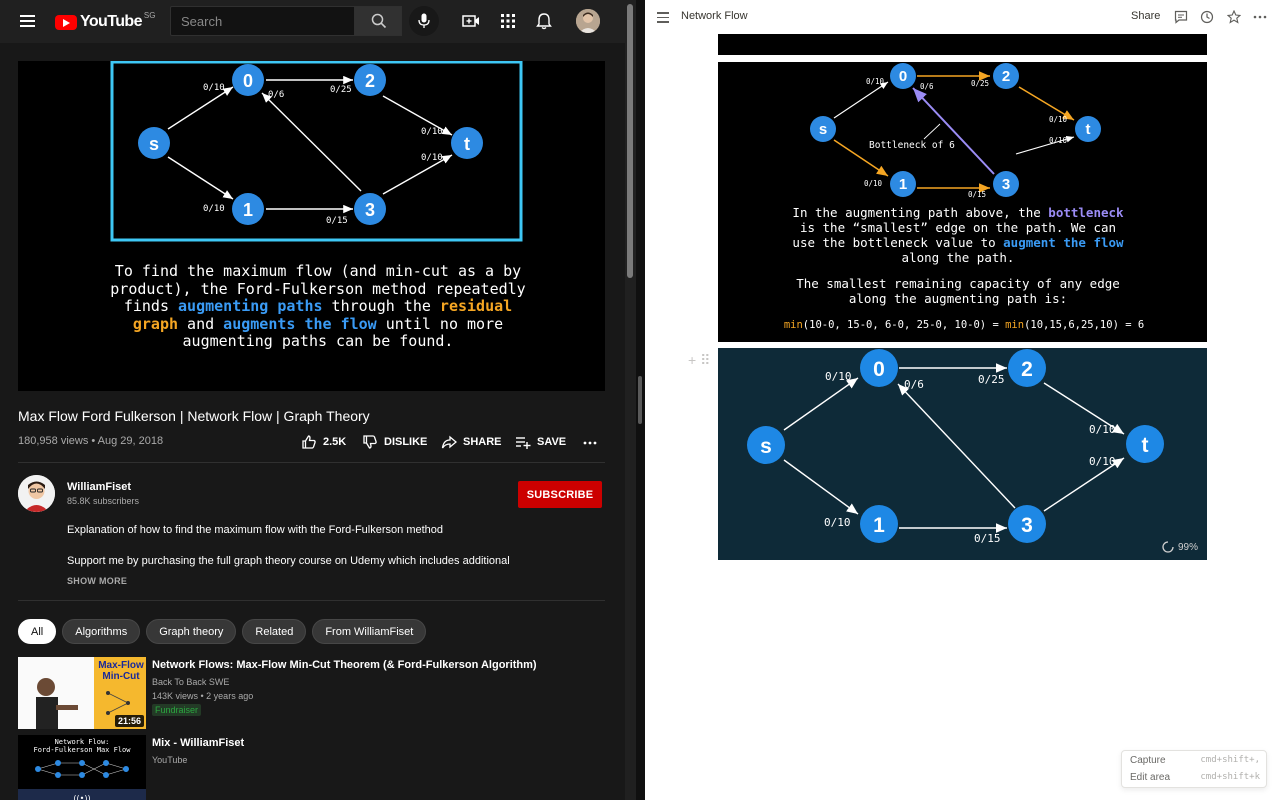 The height and width of the screenshot is (800, 1280). Describe the element at coordinates (1168, 547) in the screenshot. I see `loading-spinner-icon` at that location.